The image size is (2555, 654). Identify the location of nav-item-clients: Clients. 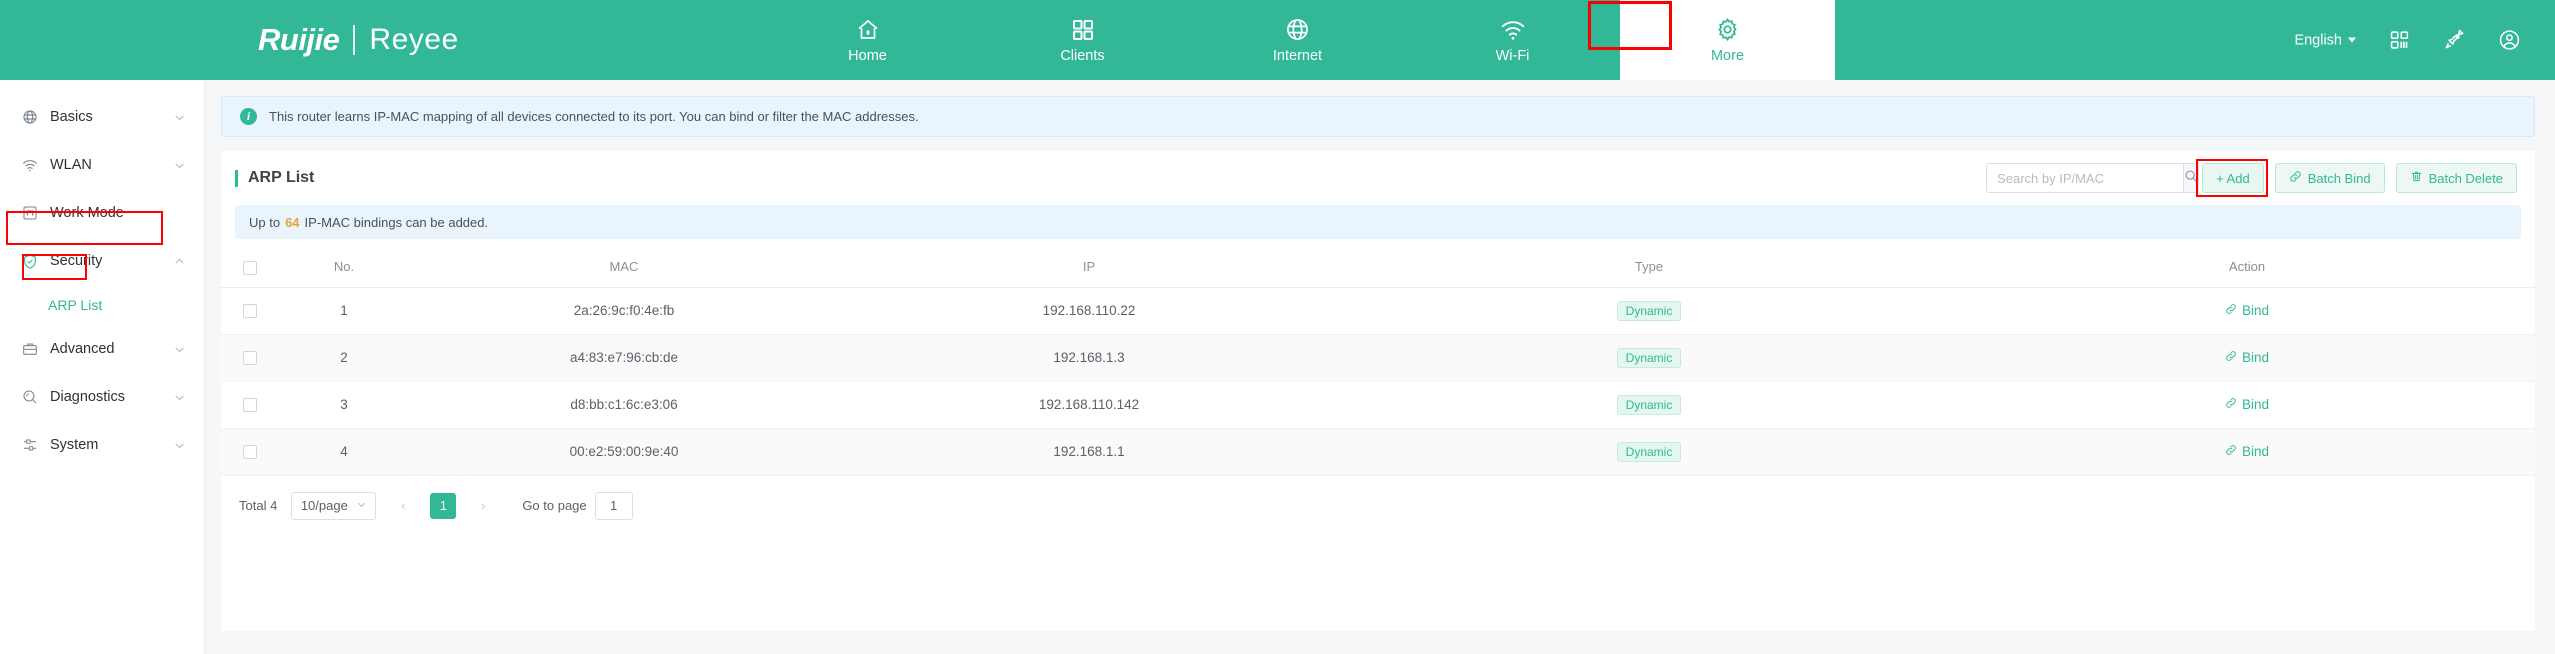
(1082, 40).